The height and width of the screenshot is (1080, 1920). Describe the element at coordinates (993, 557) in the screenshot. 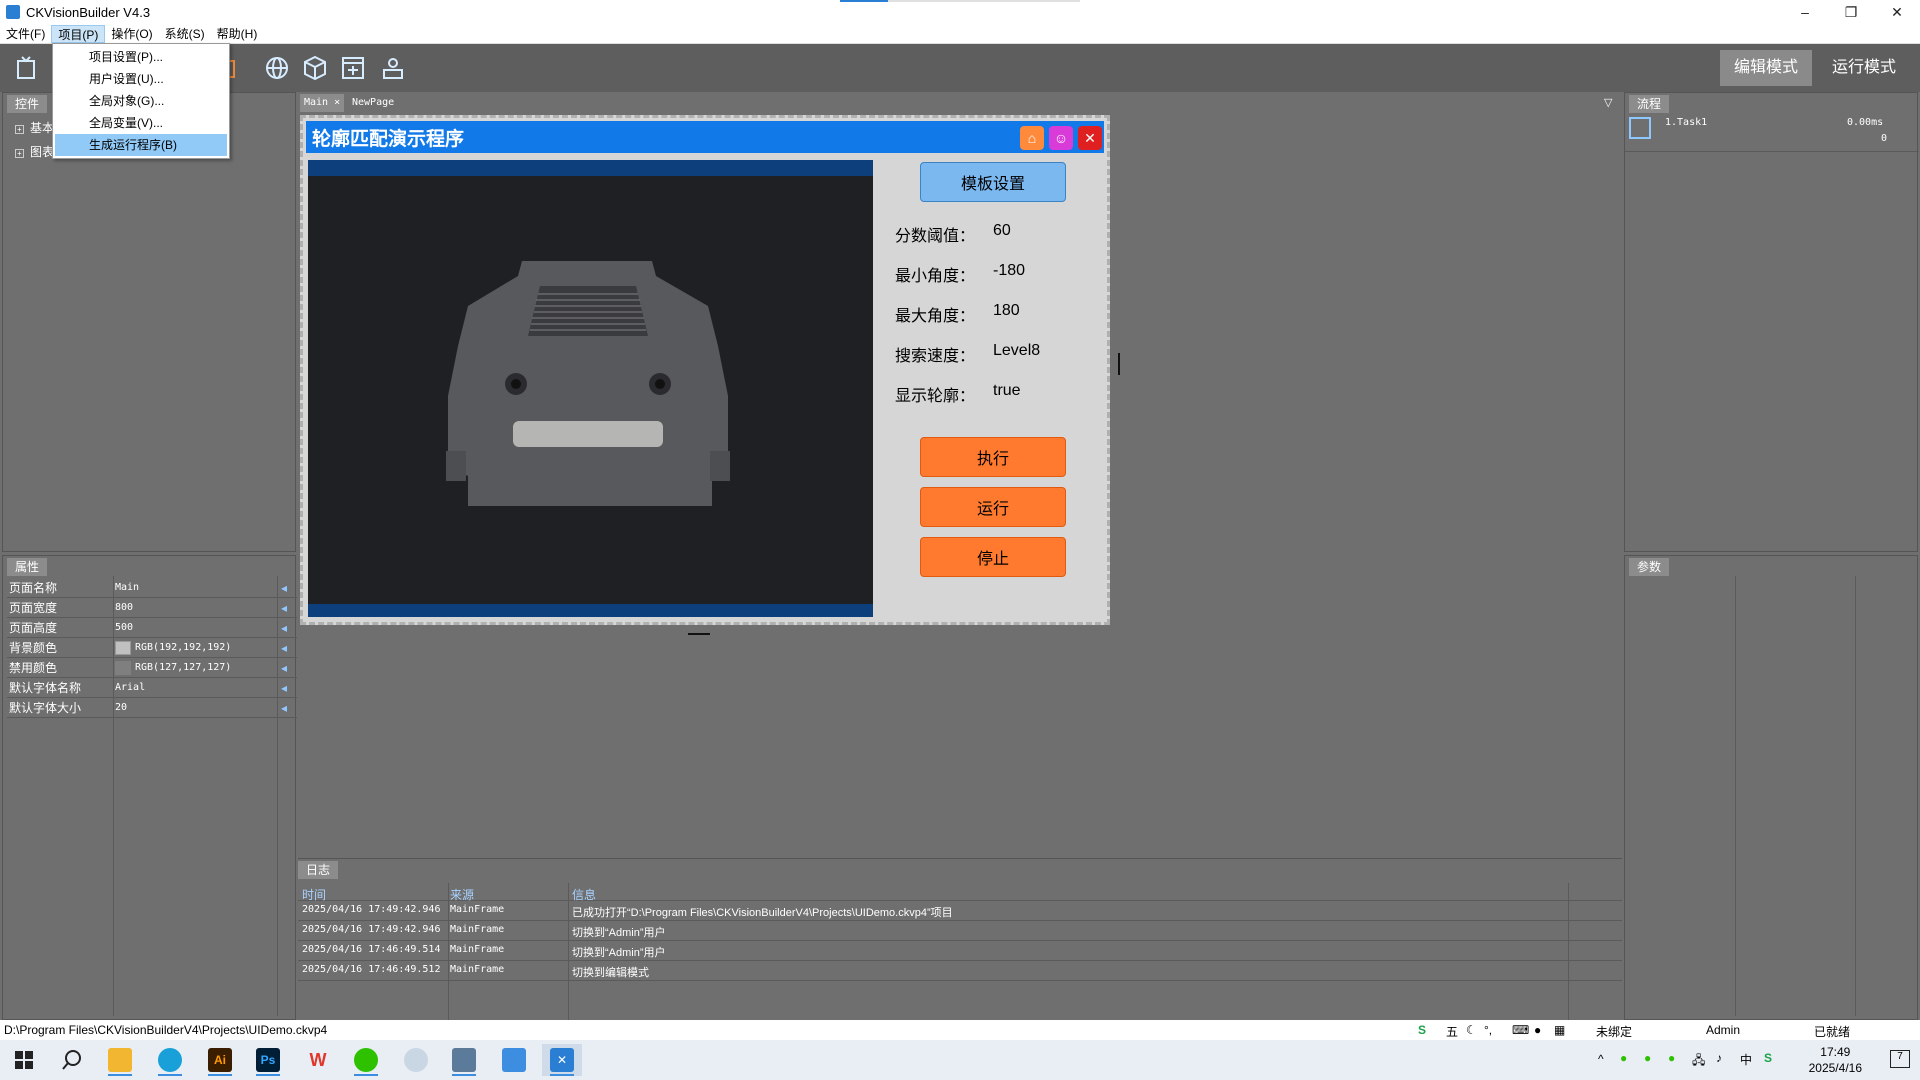

I see `stop-button: 停止` at that location.